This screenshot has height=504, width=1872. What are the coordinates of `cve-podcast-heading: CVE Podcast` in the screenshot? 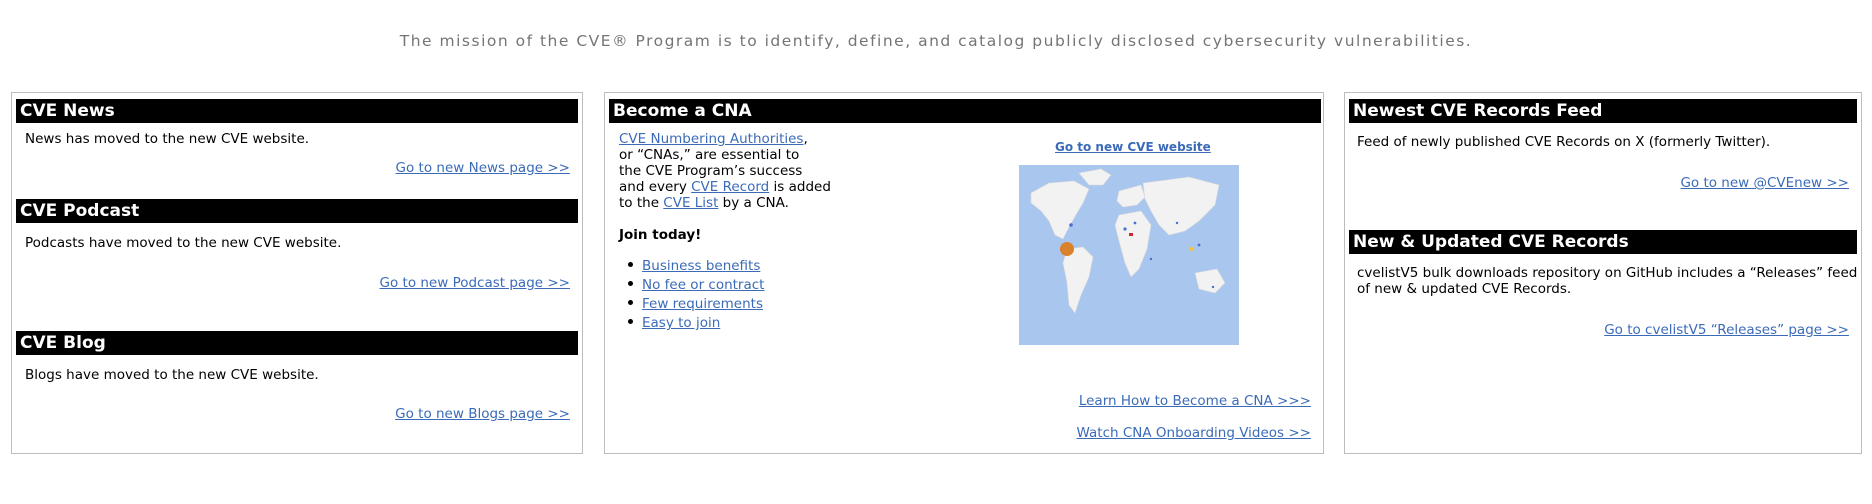 It's located at (297, 211).